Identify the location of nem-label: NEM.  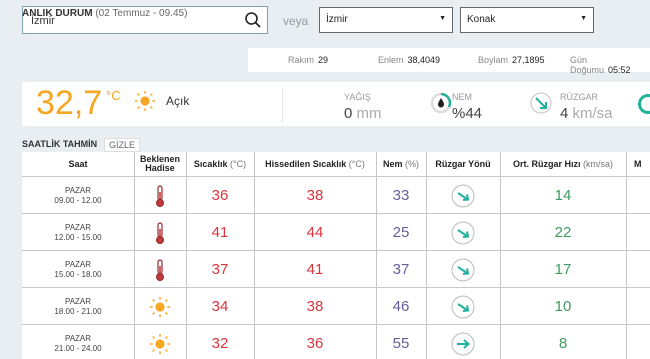
(462, 97).